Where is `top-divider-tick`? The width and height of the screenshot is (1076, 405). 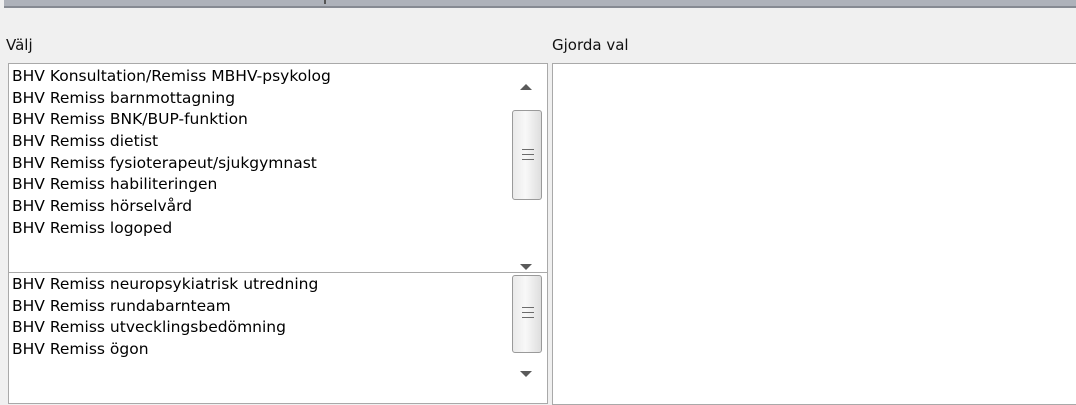
top-divider-tick is located at coordinates (325, 2).